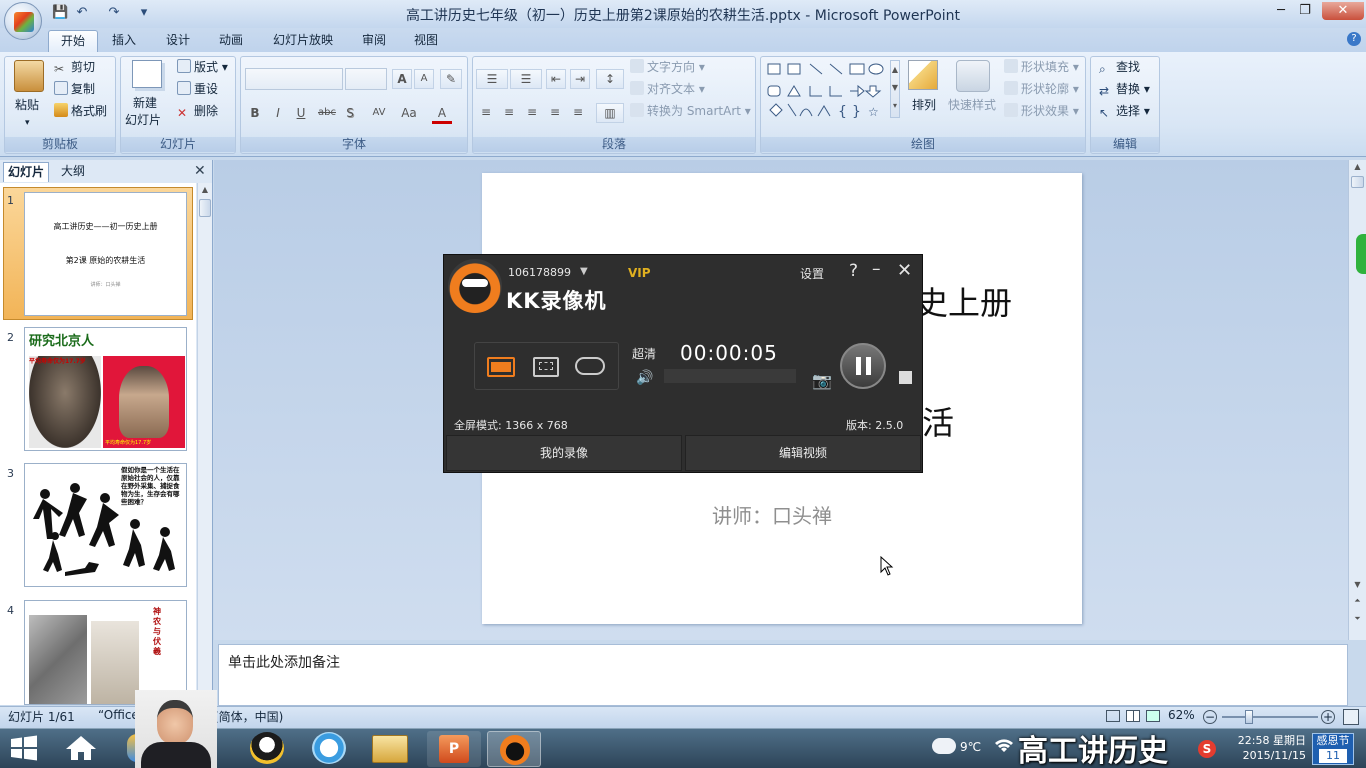 The image size is (1366, 768). Describe the element at coordinates (267, 748) in the screenshot. I see `qq-icon` at that location.